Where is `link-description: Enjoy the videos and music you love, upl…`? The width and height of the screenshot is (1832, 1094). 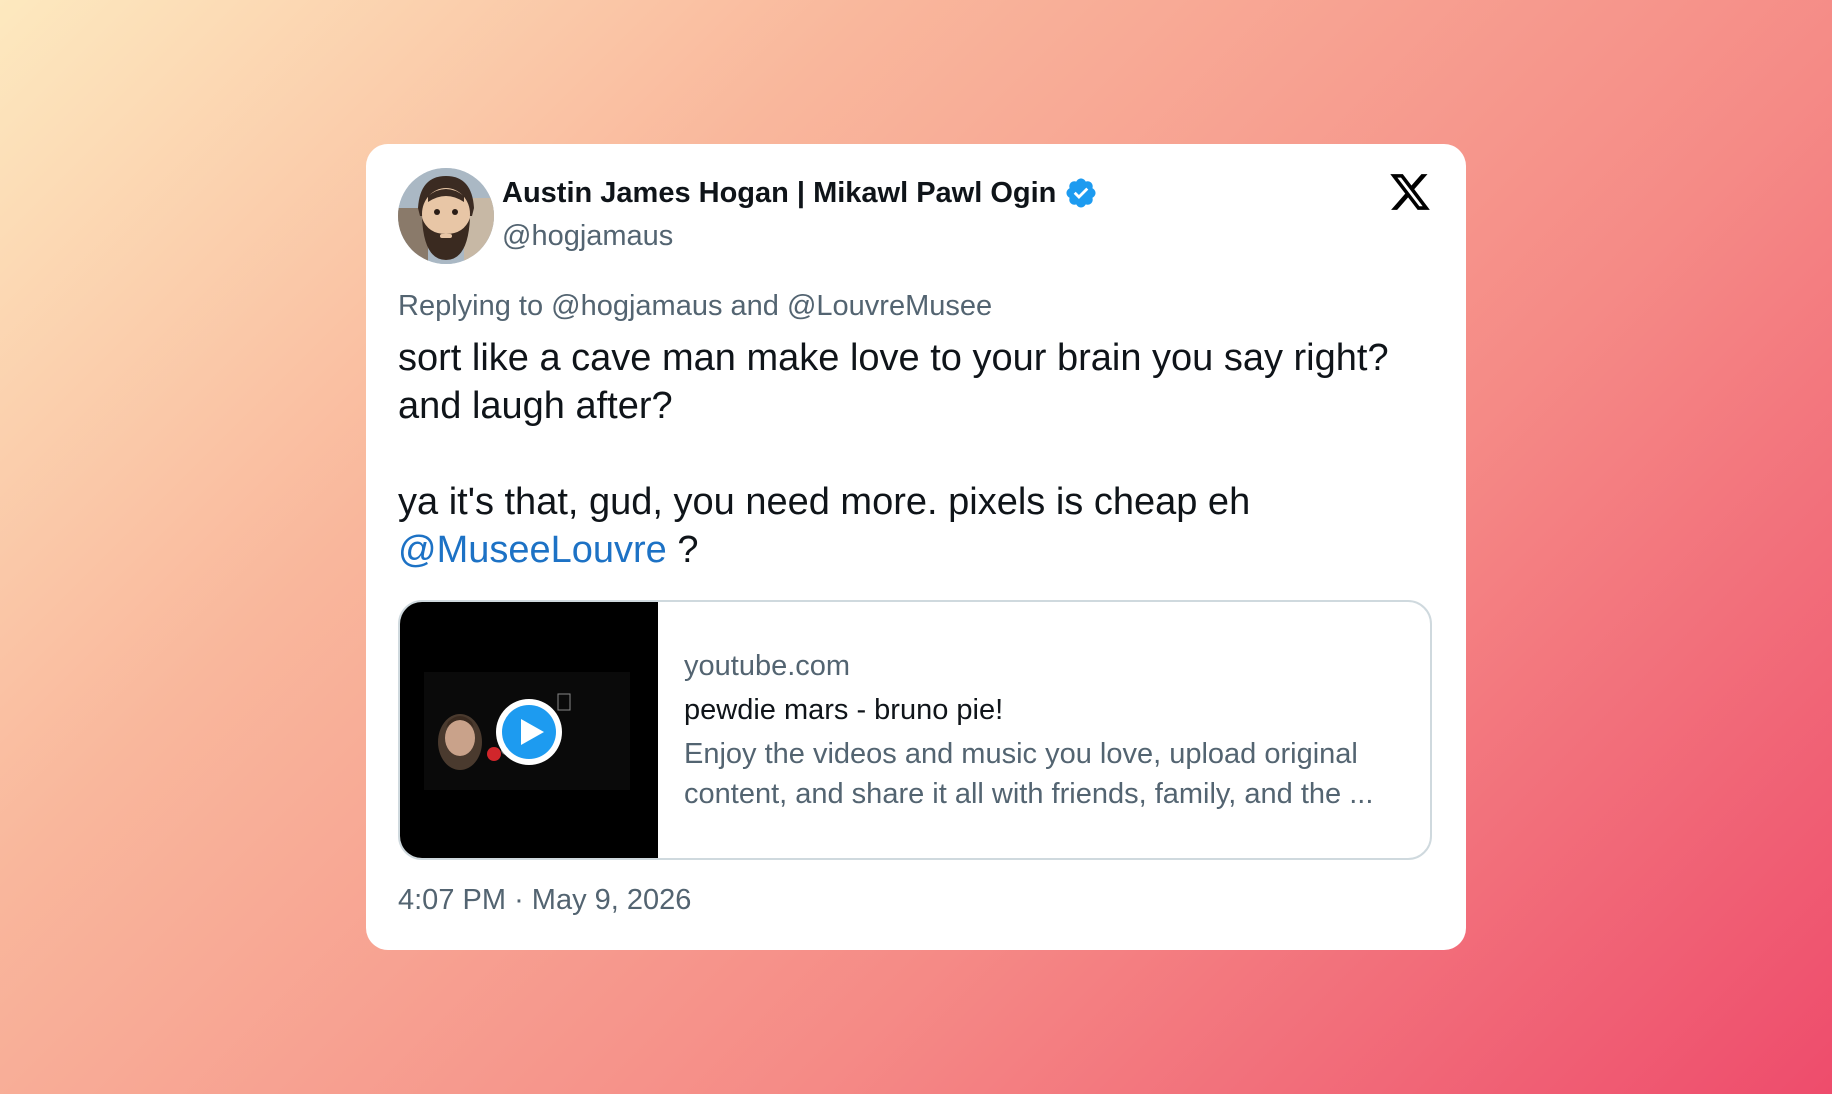
link-description: Enjoy the videos and music you love, upl… is located at coordinates (1029, 774).